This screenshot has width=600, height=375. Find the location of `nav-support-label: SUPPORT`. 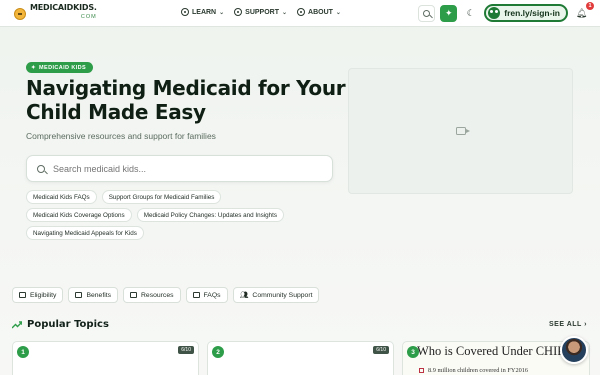

nav-support-label: SUPPORT is located at coordinates (262, 12).